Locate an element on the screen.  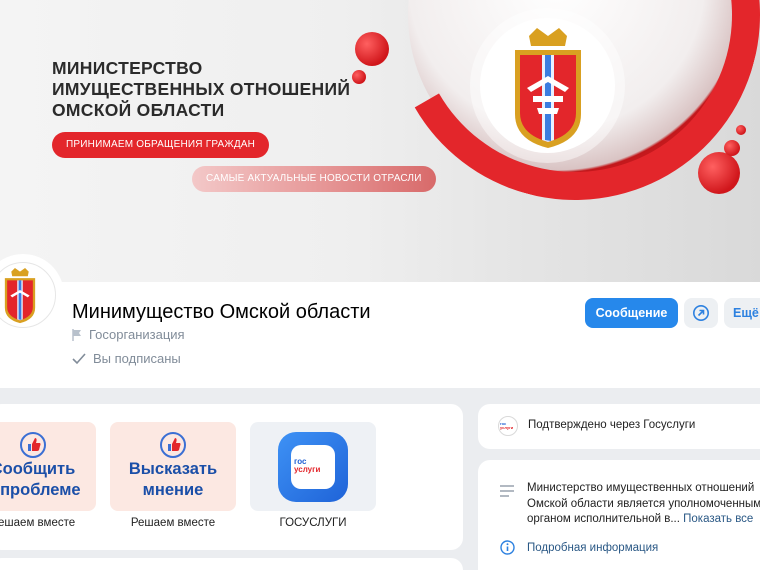
more-button: Ещё is located at coordinates (742, 313).